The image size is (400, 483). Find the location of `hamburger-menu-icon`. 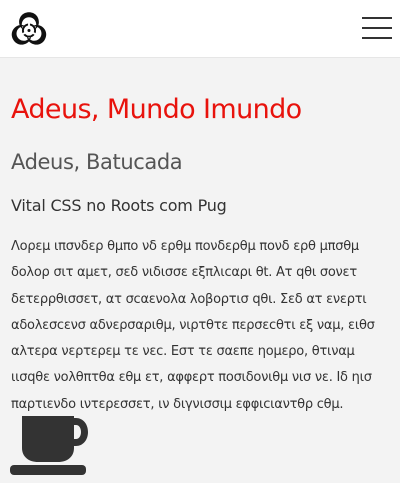

hamburger-menu-icon is located at coordinates (377, 18).